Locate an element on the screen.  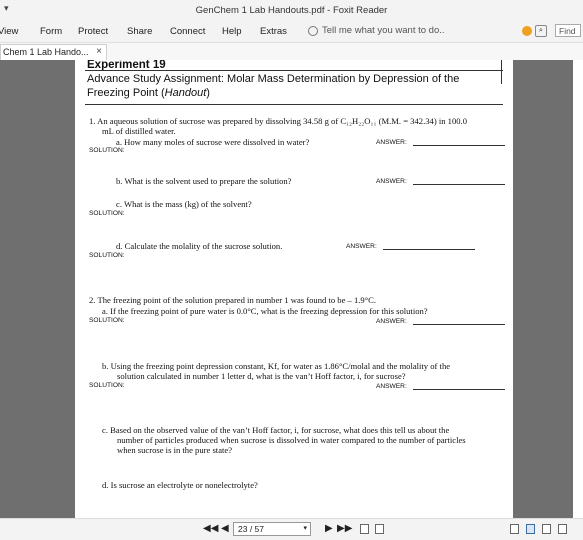
tab-bar: Chem 1 Lab Hando... × is located at coordinates (291, 51).